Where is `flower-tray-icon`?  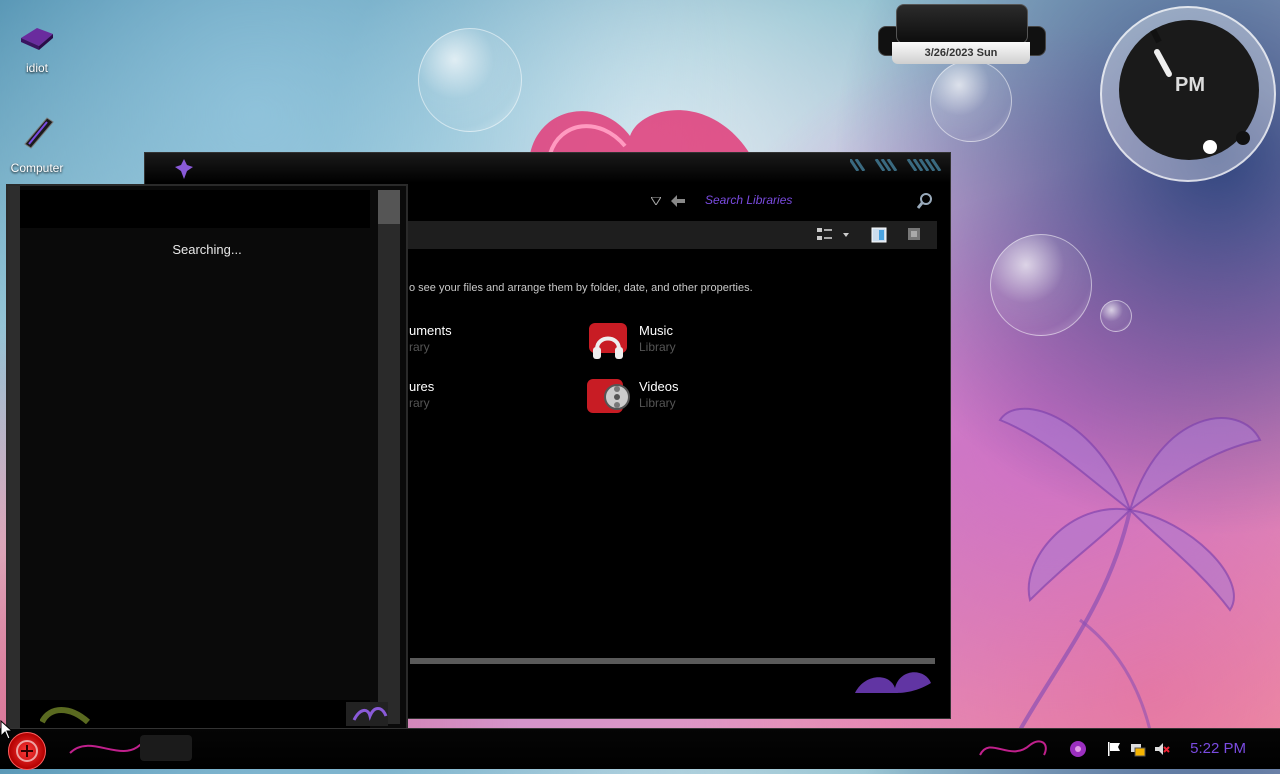
flower-tray-icon is located at coordinates (1078, 749).